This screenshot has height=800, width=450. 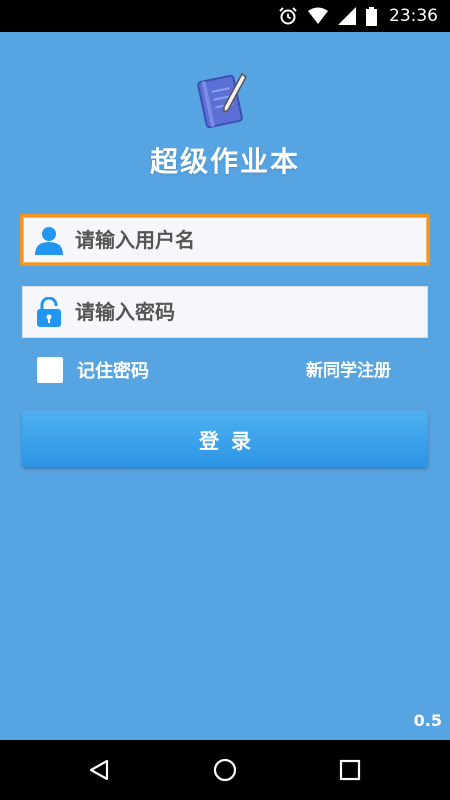 I want to click on signal-icon, so click(x=347, y=16).